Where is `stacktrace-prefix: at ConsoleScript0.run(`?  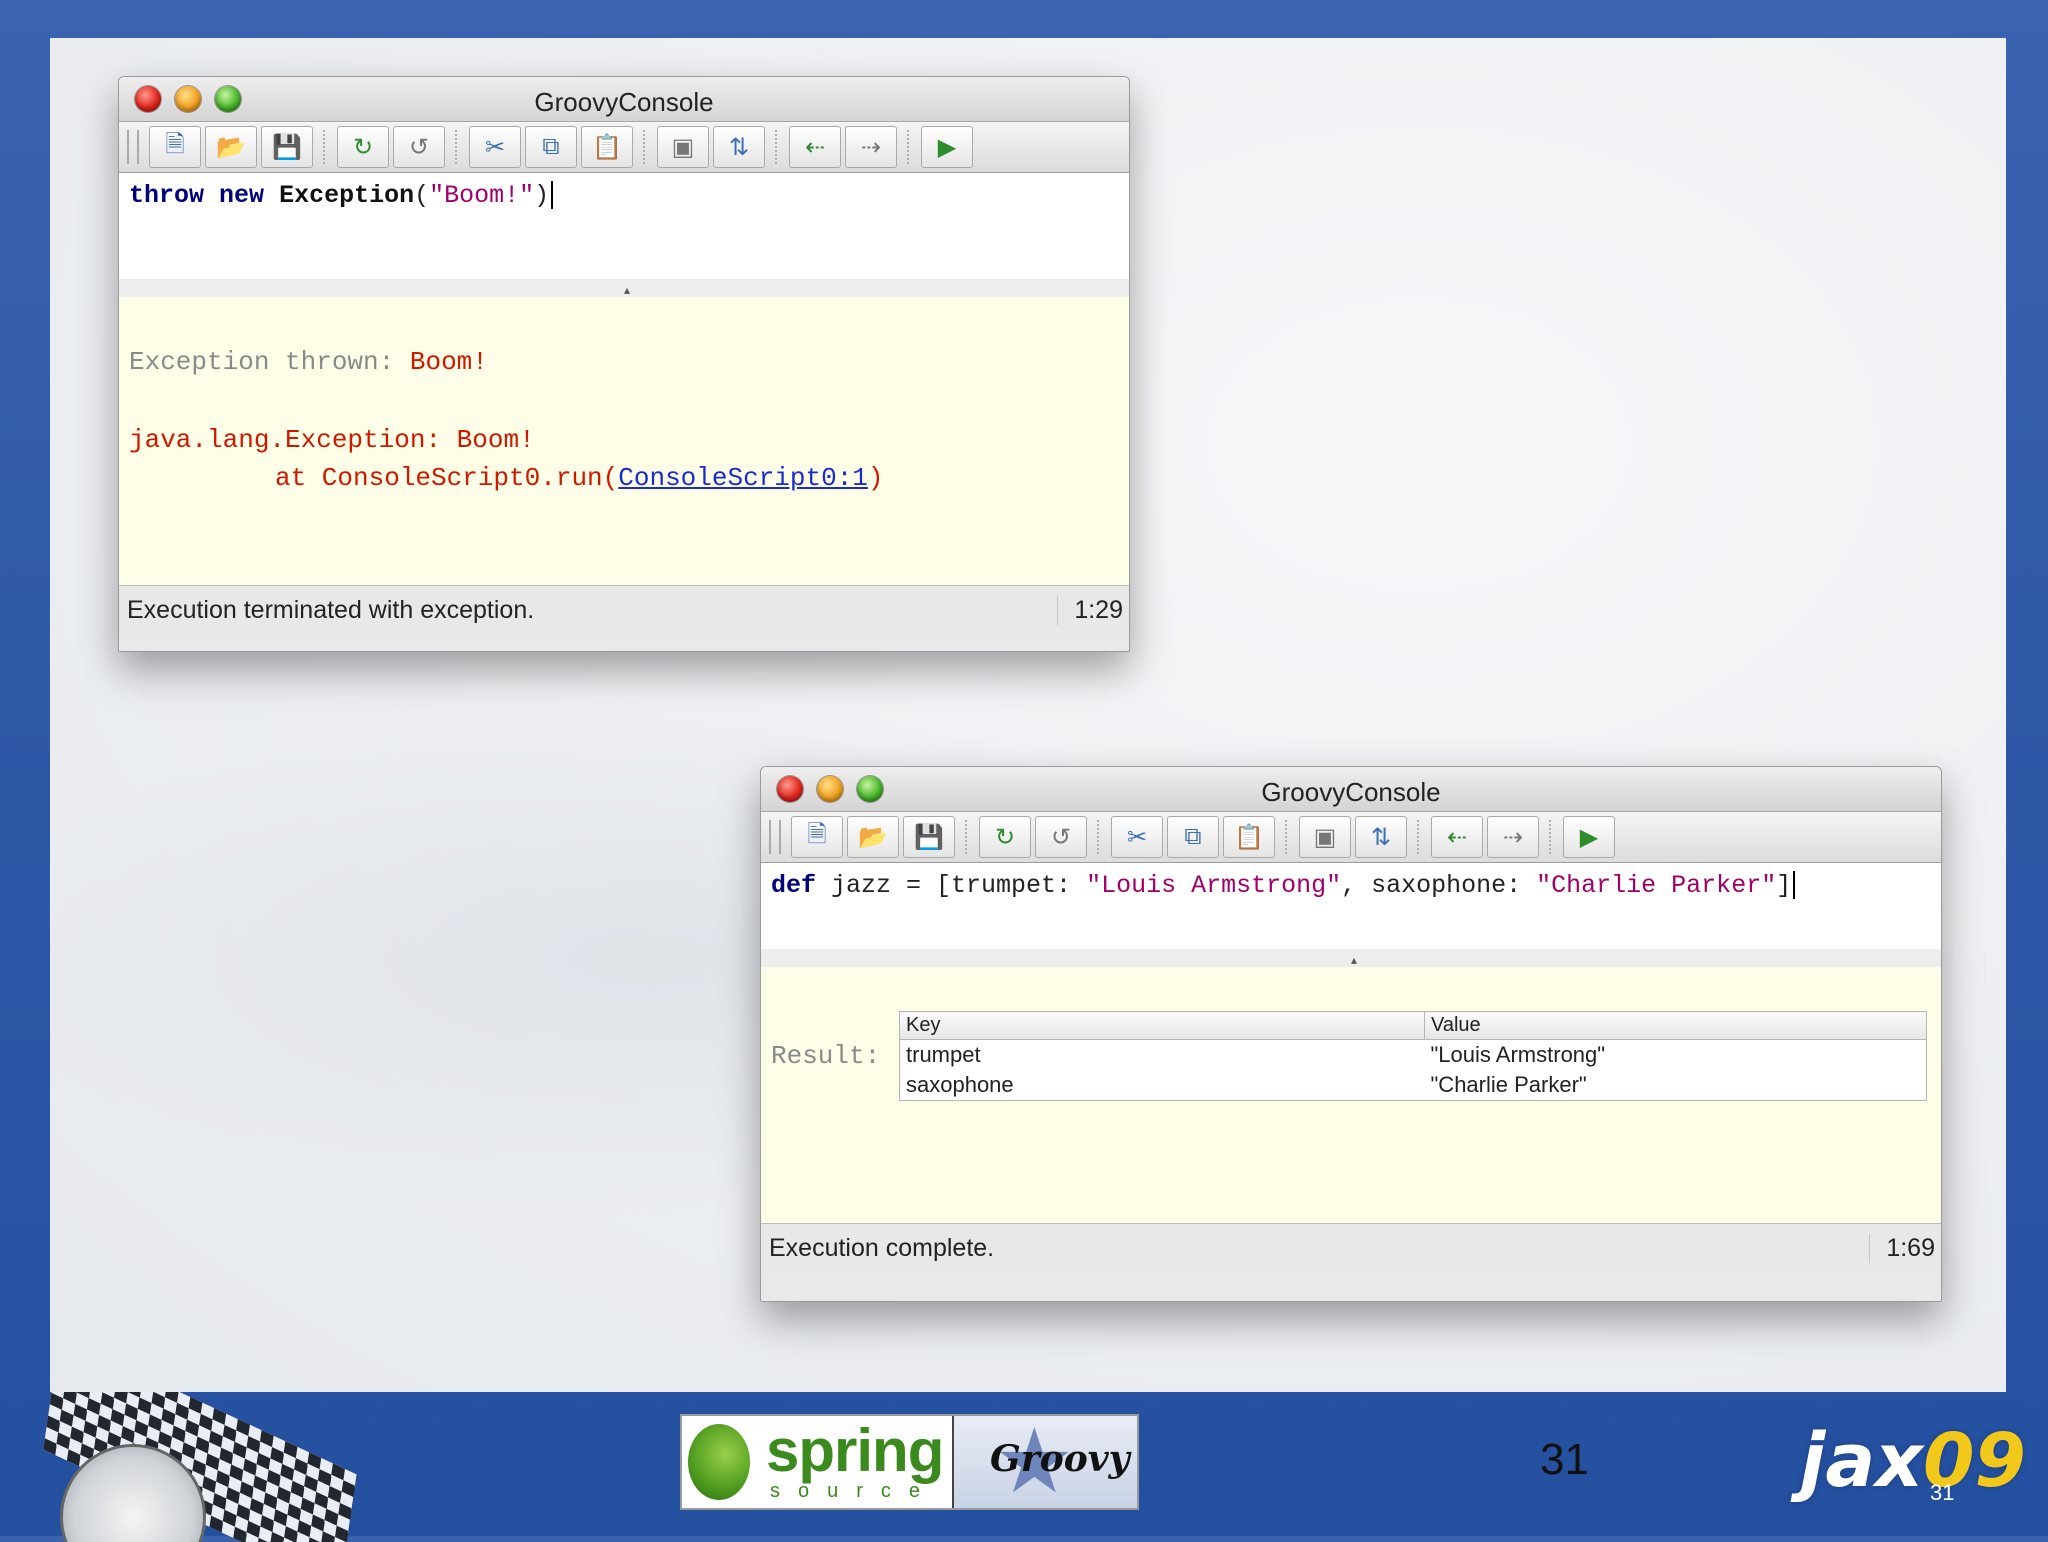 stacktrace-prefix: at ConsoleScript0.run( is located at coordinates (447, 478).